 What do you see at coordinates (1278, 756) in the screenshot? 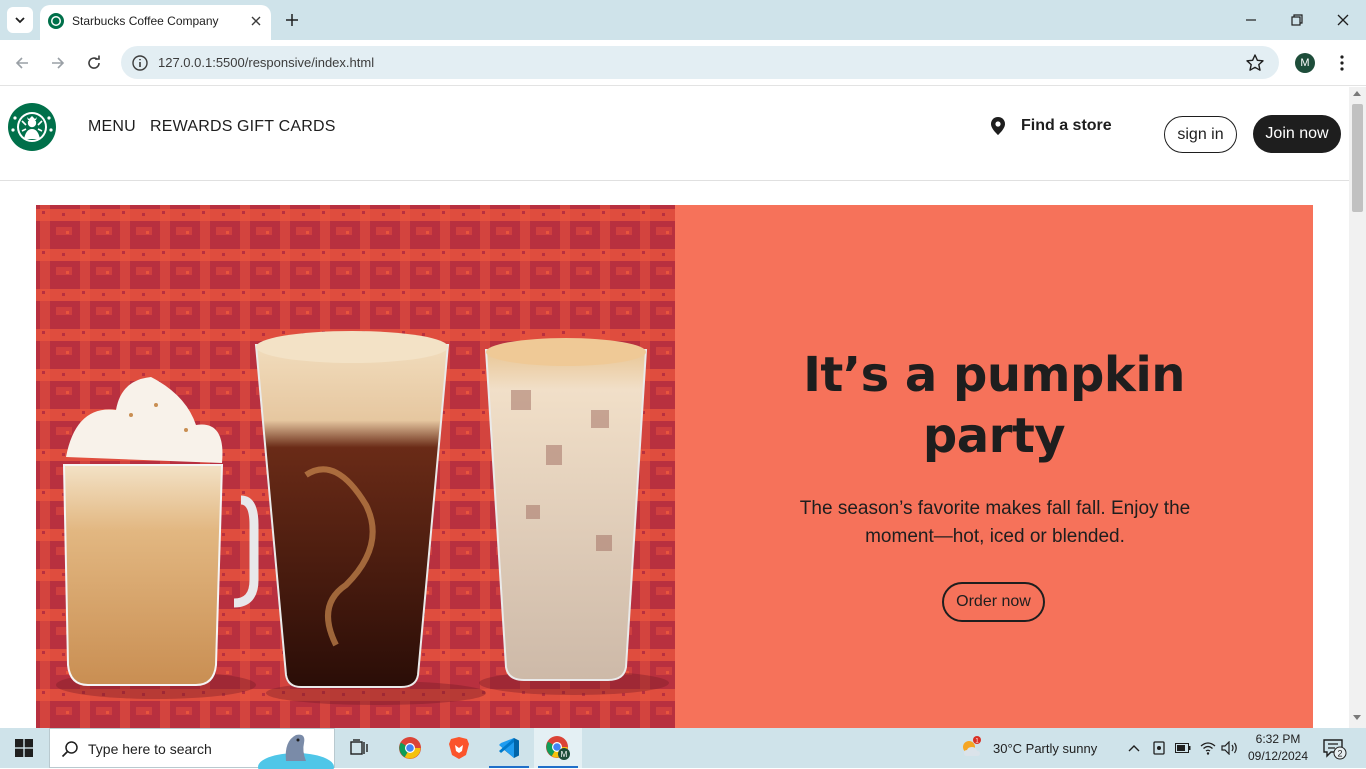
I see `clock-date: 09/12/2024` at bounding box center [1278, 756].